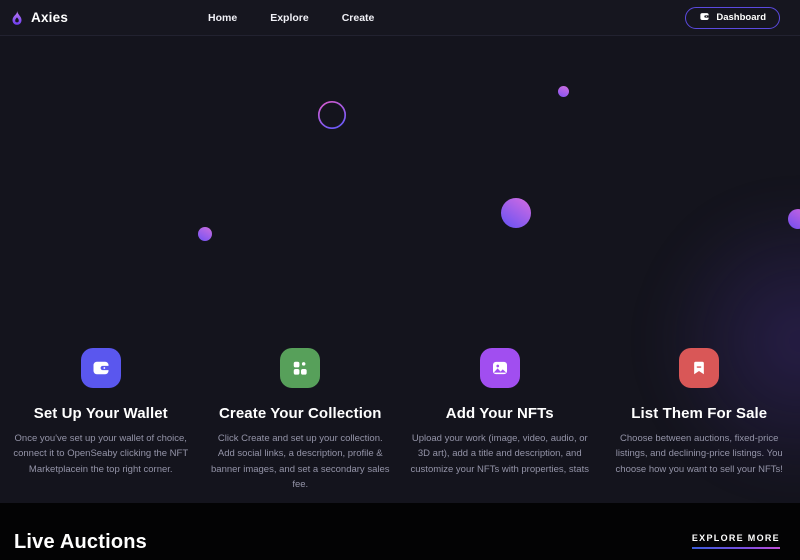 The height and width of the screenshot is (560, 800). I want to click on decor-ring-circle, so click(332, 117).